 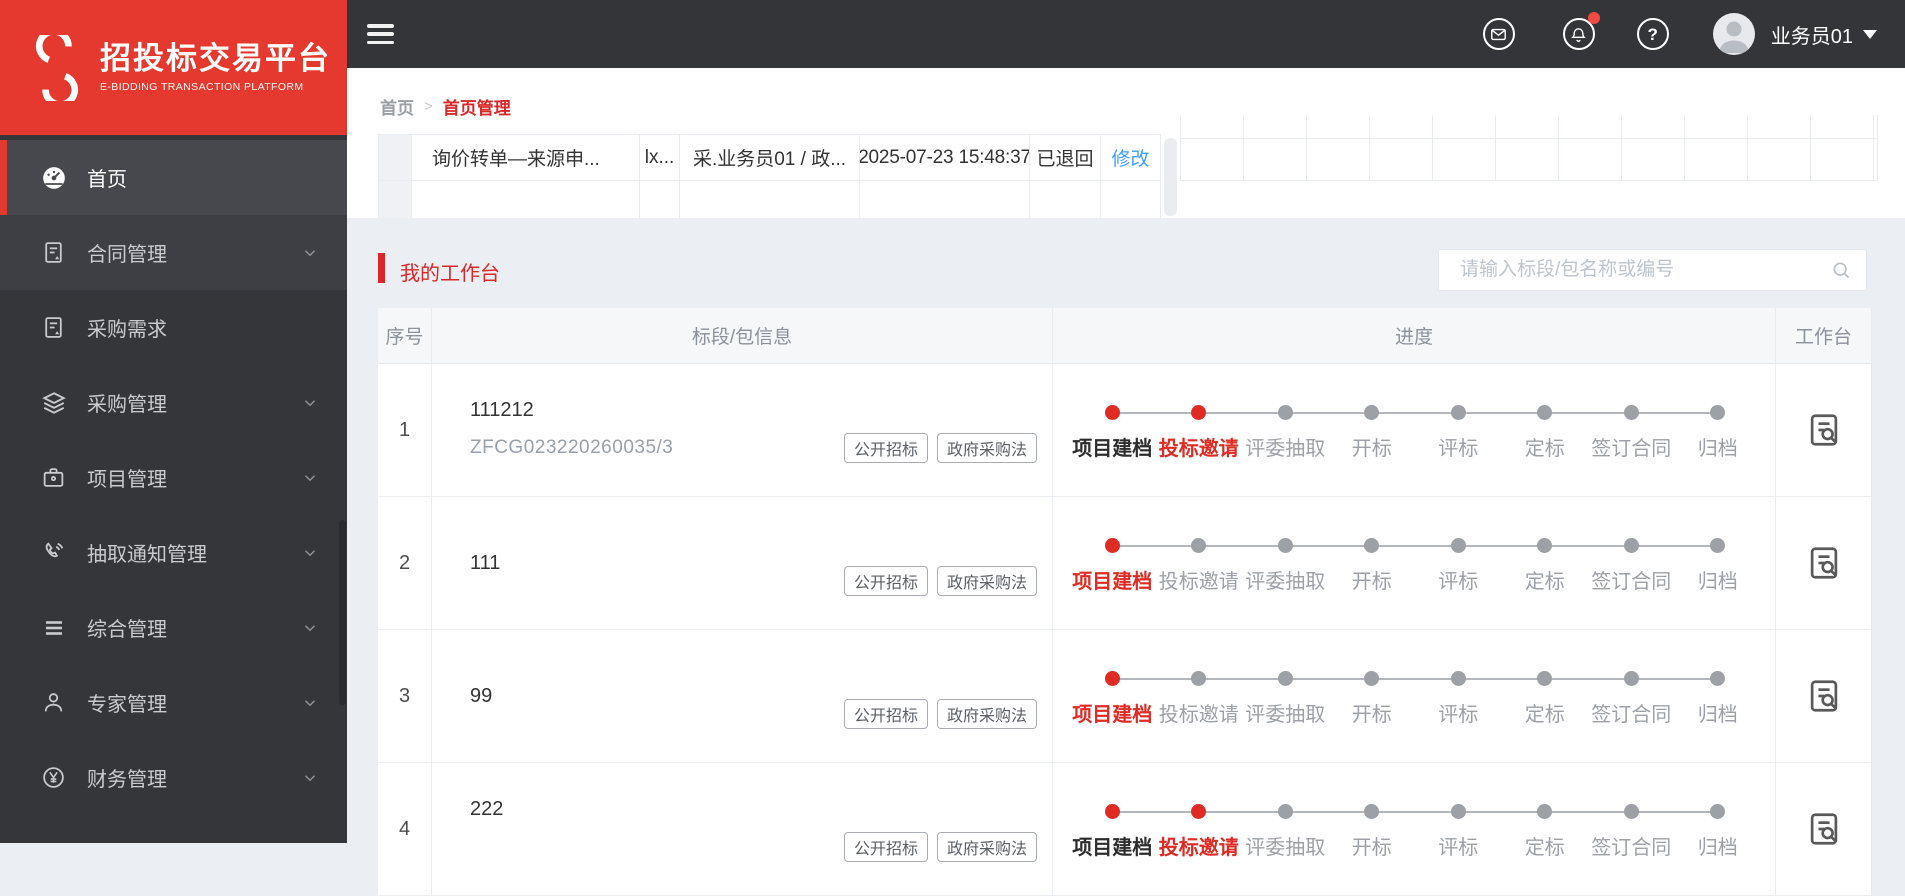 I want to click on progress-step-label: 签订合同, so click(x=1631, y=715).